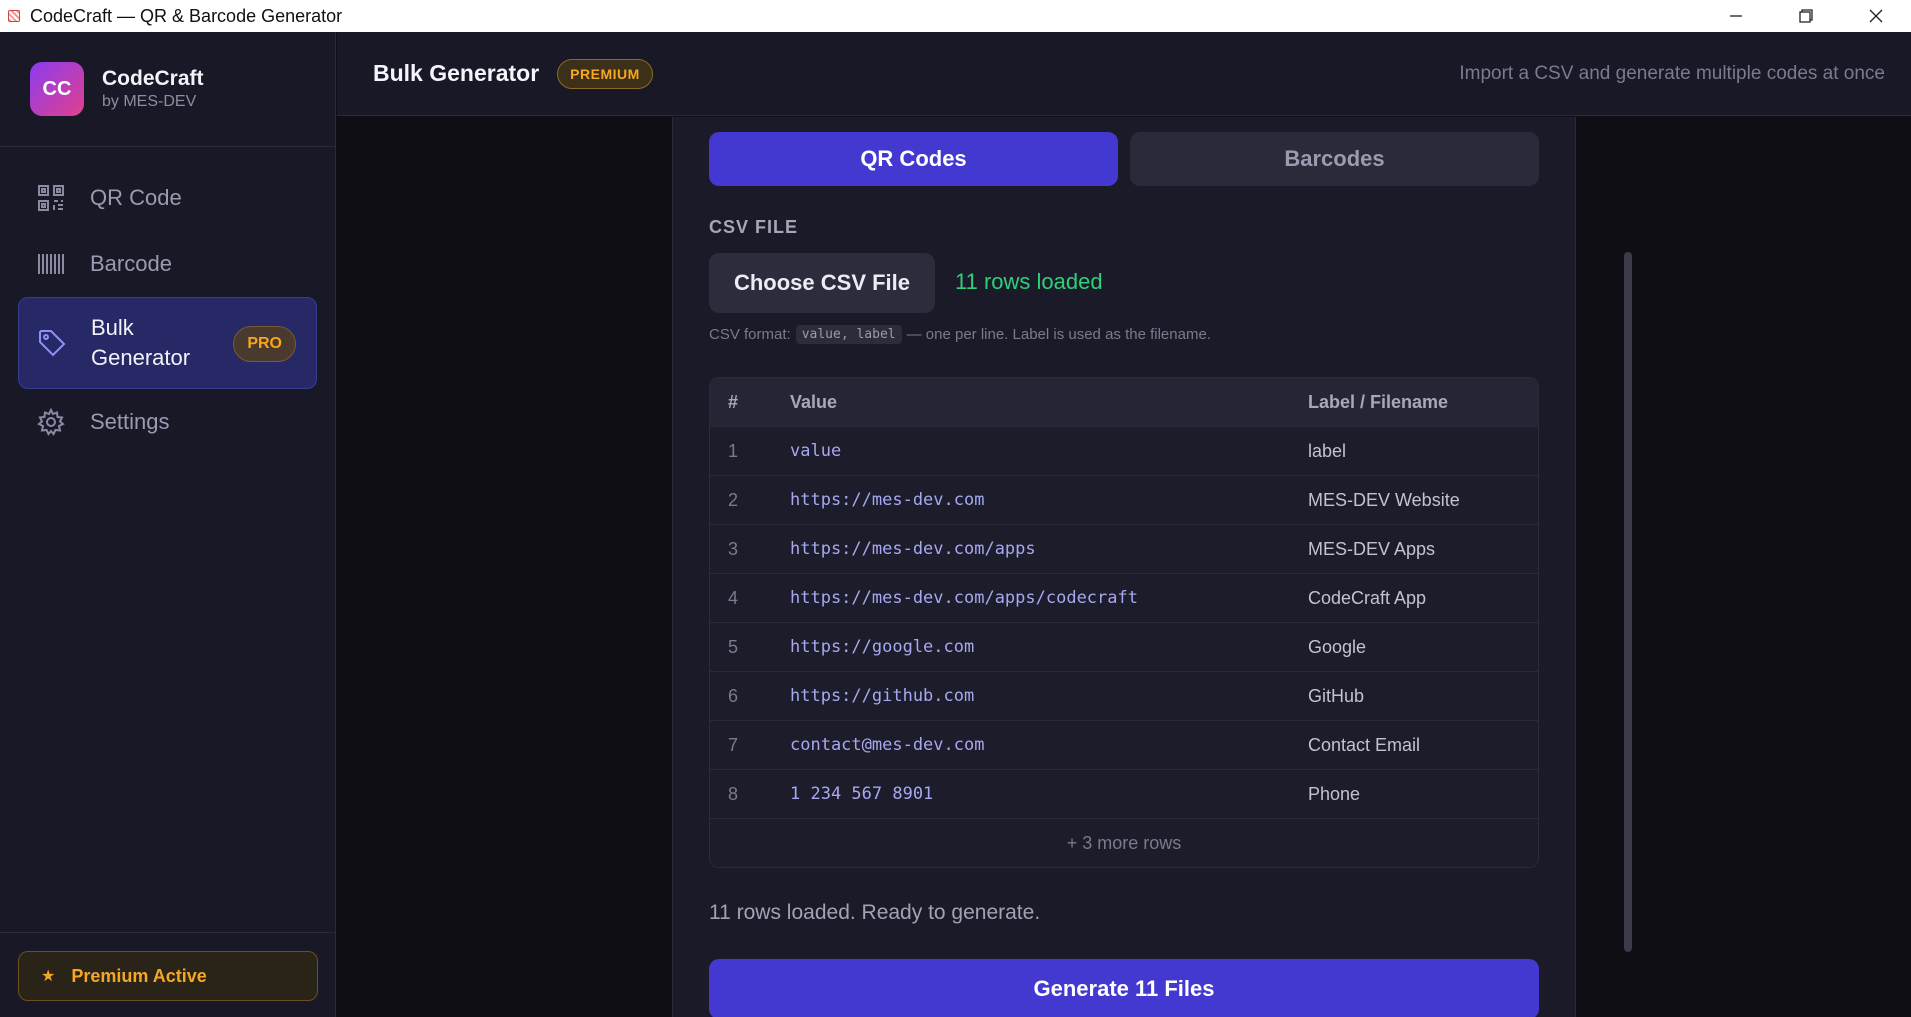 The height and width of the screenshot is (1017, 1911). What do you see at coordinates (139, 975) in the screenshot?
I see `premium-active-label: Premium Active` at bounding box center [139, 975].